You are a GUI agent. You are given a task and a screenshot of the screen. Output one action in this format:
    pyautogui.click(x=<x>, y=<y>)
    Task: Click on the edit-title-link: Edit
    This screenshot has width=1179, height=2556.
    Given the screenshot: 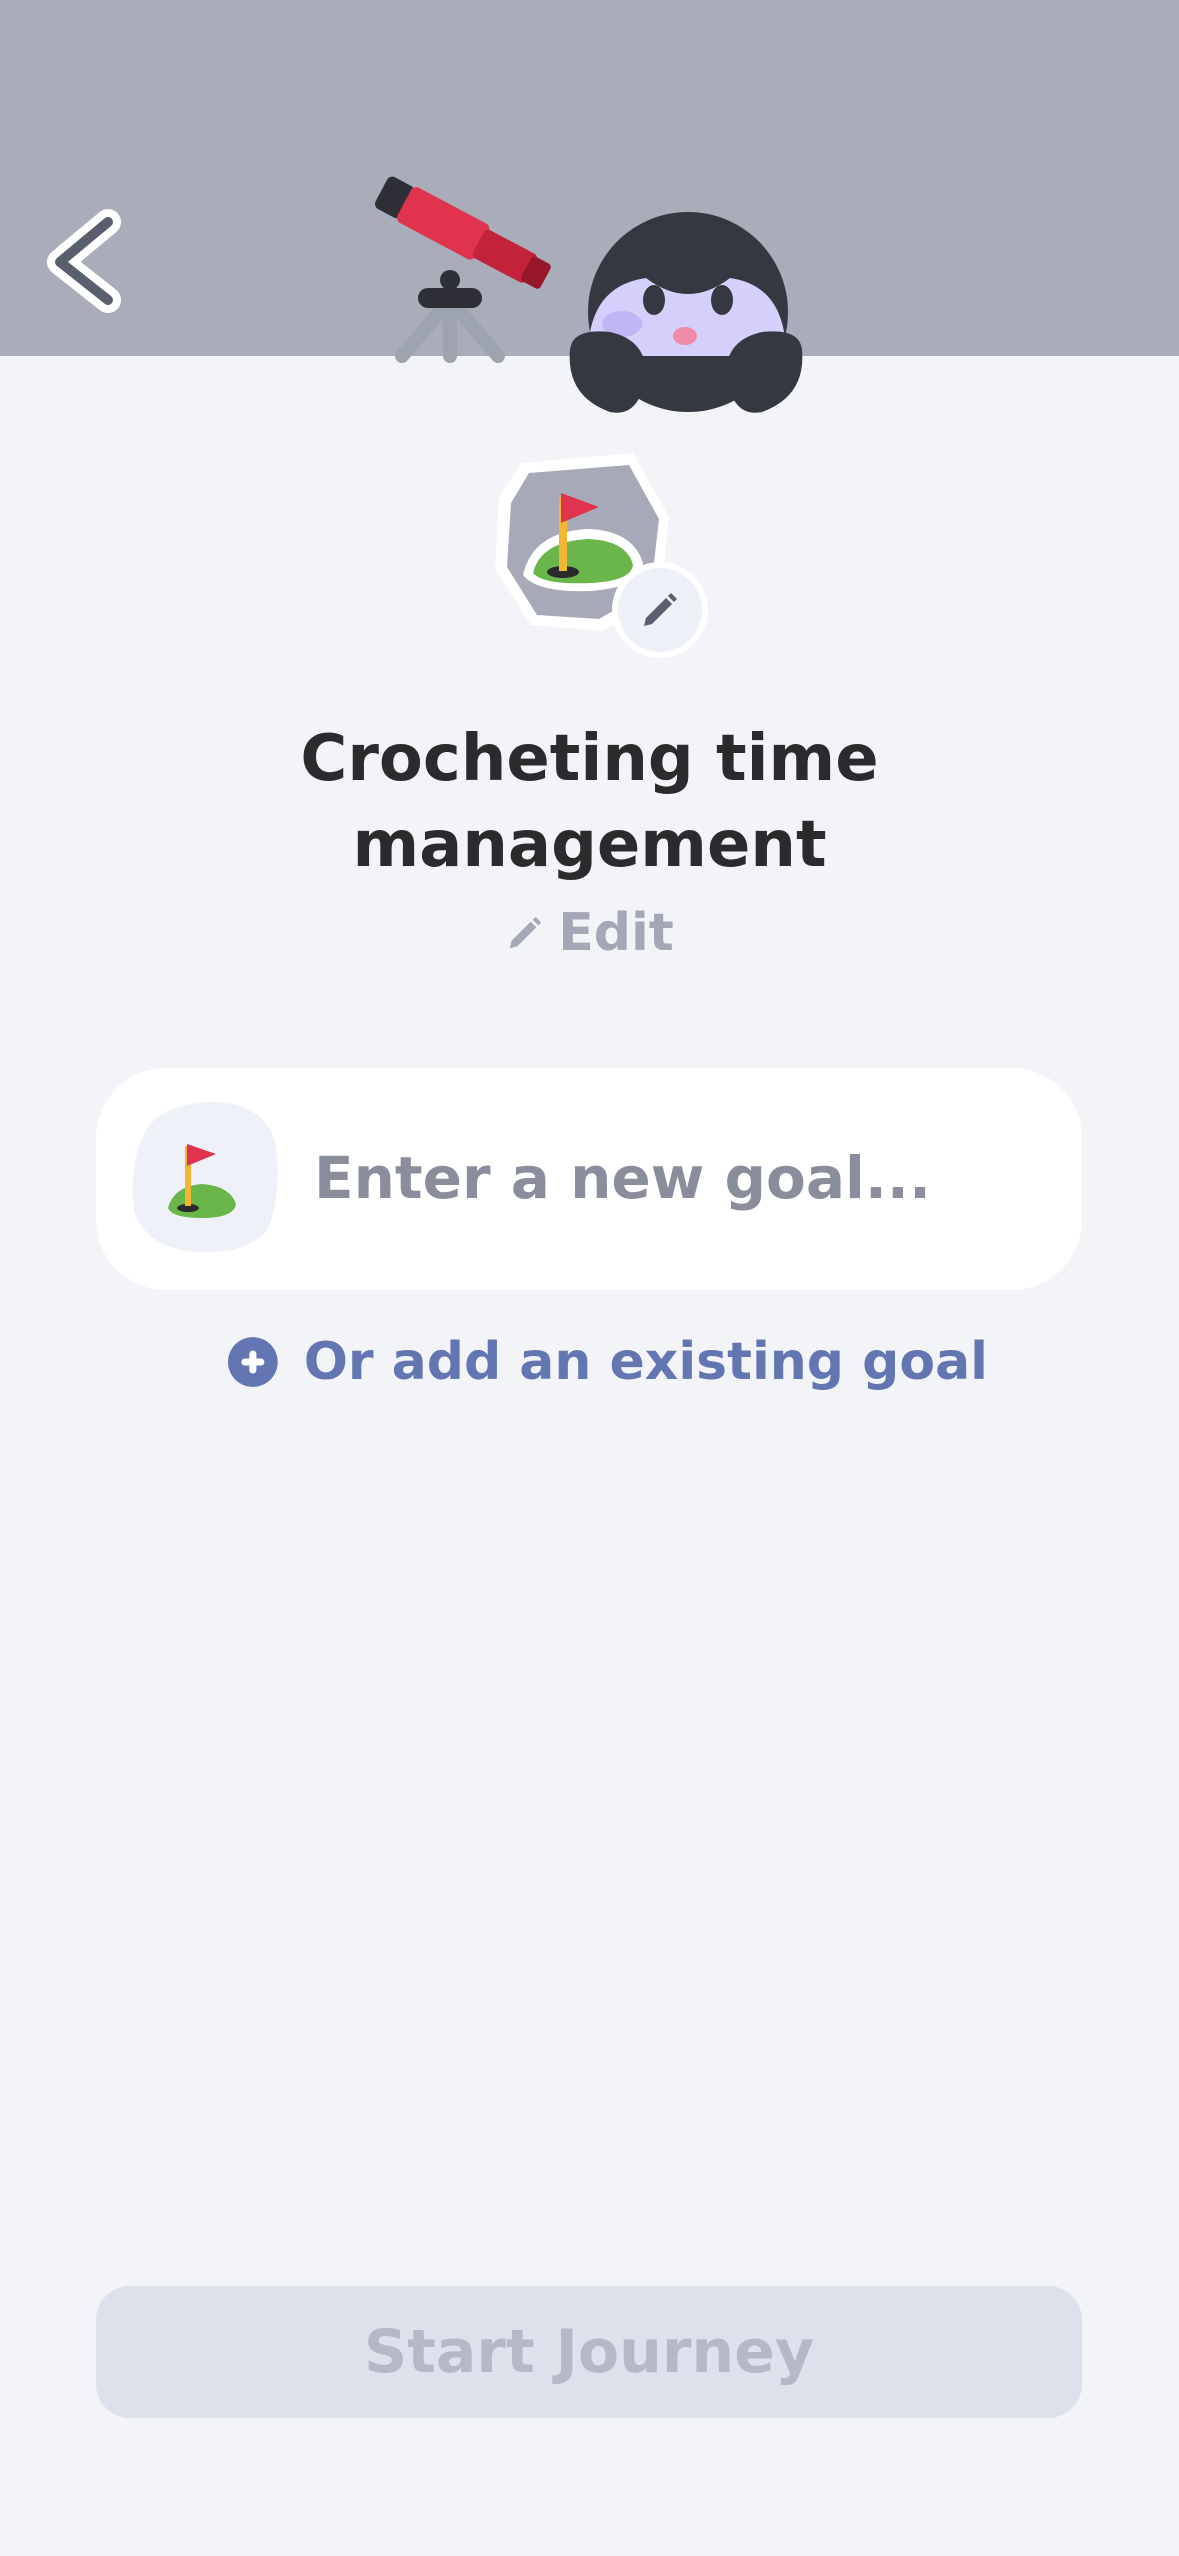 What is the action you would take?
    pyautogui.click(x=590, y=933)
    